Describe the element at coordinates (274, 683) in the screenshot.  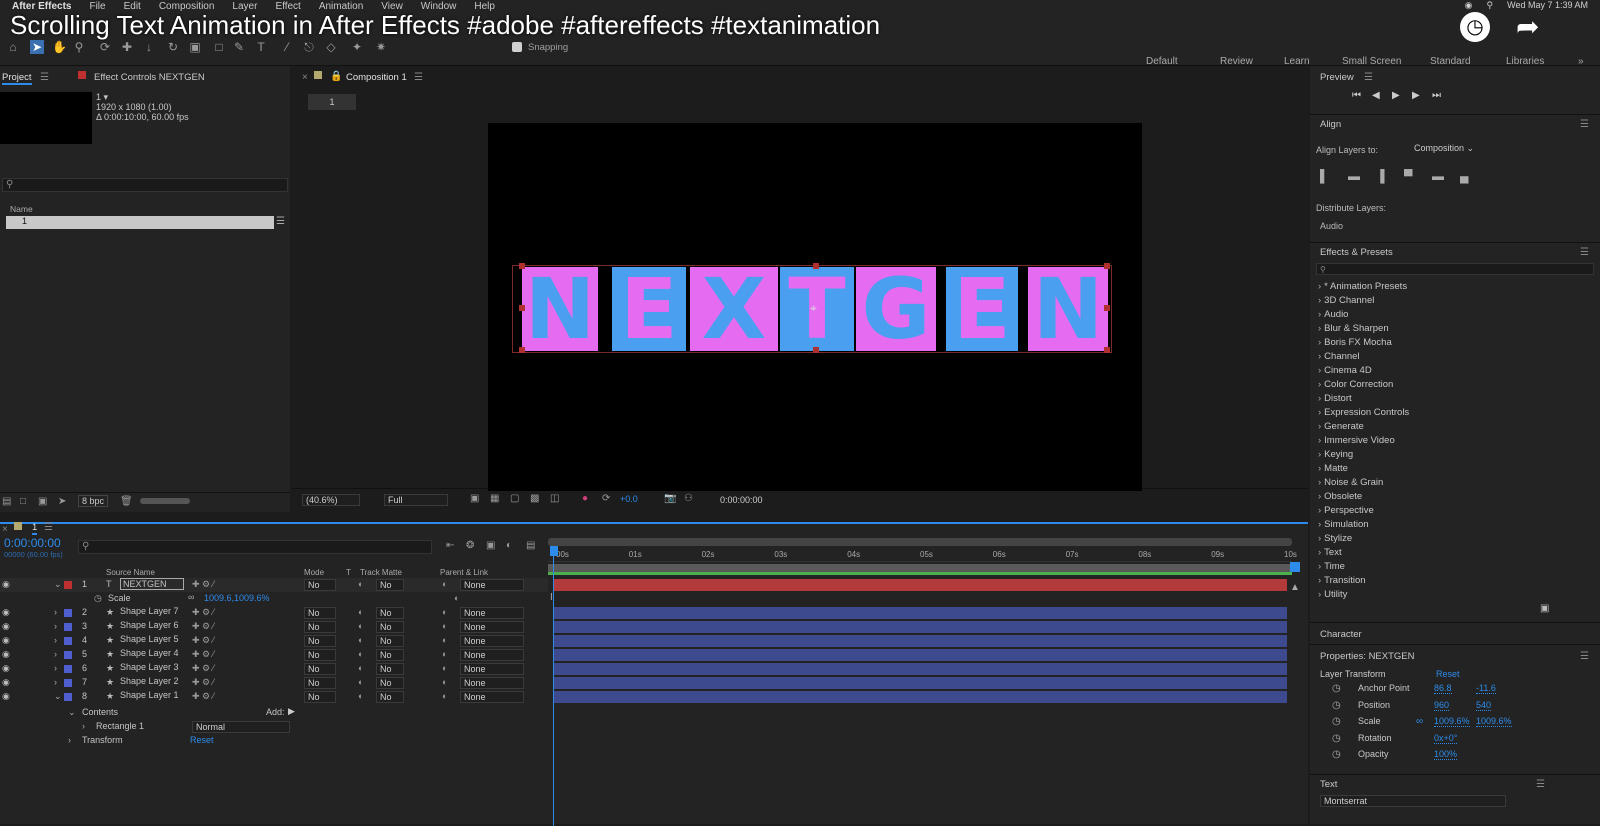
I see `layer-row: ◉ › 7 ★ Shape Layer 2 ✚ ⚙ ⁄ No ◐ No ◐ None` at that location.